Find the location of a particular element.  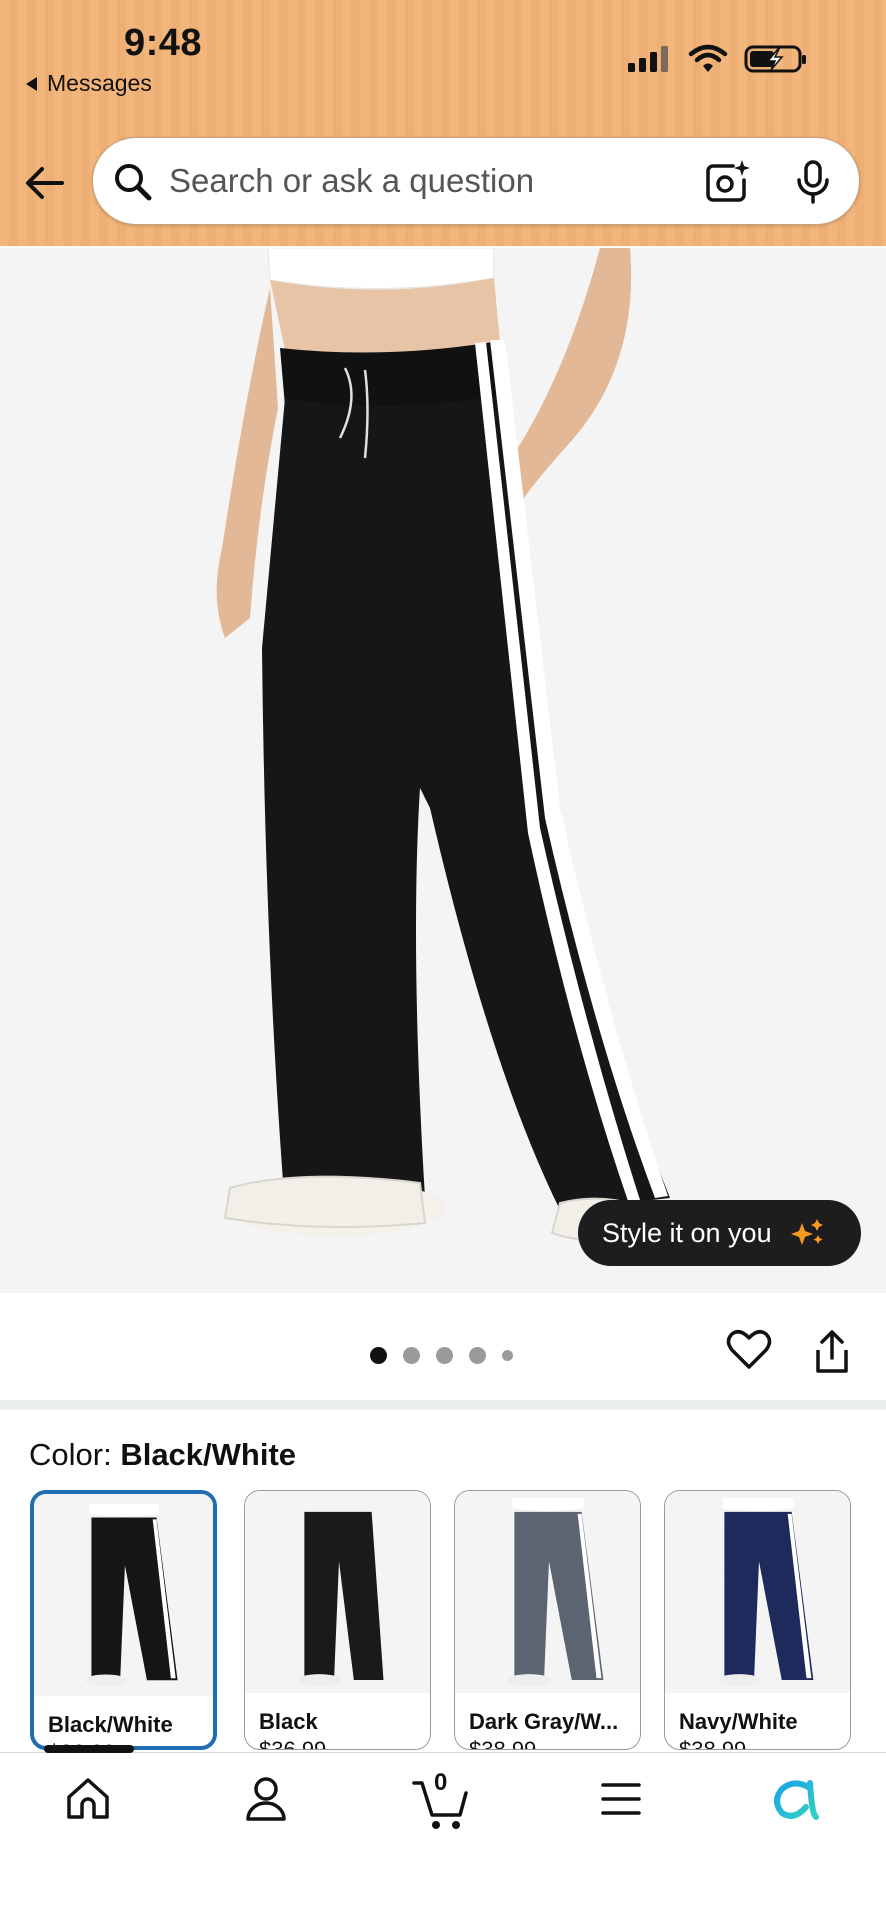

color-swatch-dark-gray-white: Dark Gray/W... $38.99 is located at coordinates (547, 1620).